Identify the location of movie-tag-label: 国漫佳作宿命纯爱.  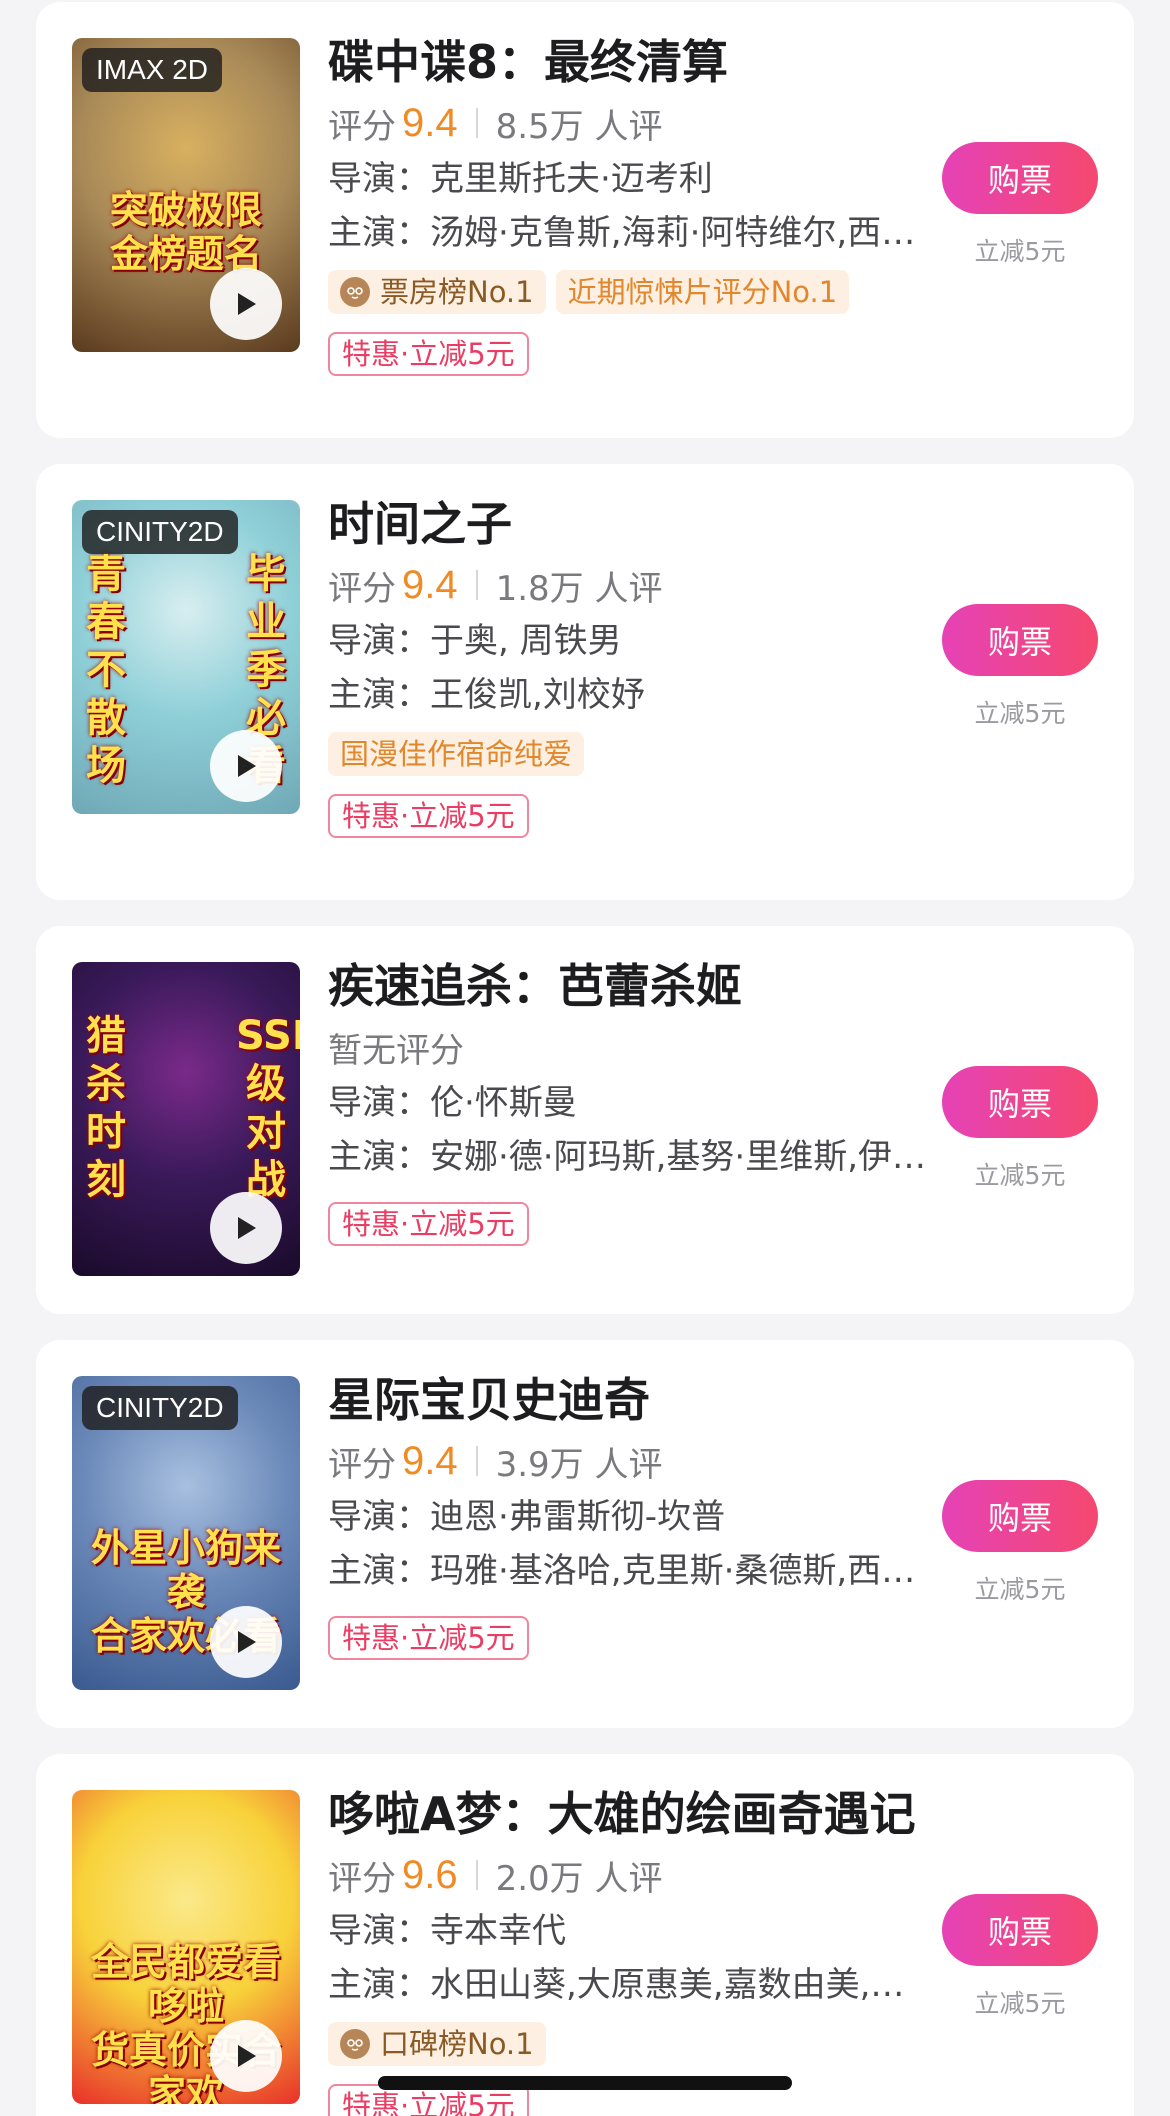
(456, 754).